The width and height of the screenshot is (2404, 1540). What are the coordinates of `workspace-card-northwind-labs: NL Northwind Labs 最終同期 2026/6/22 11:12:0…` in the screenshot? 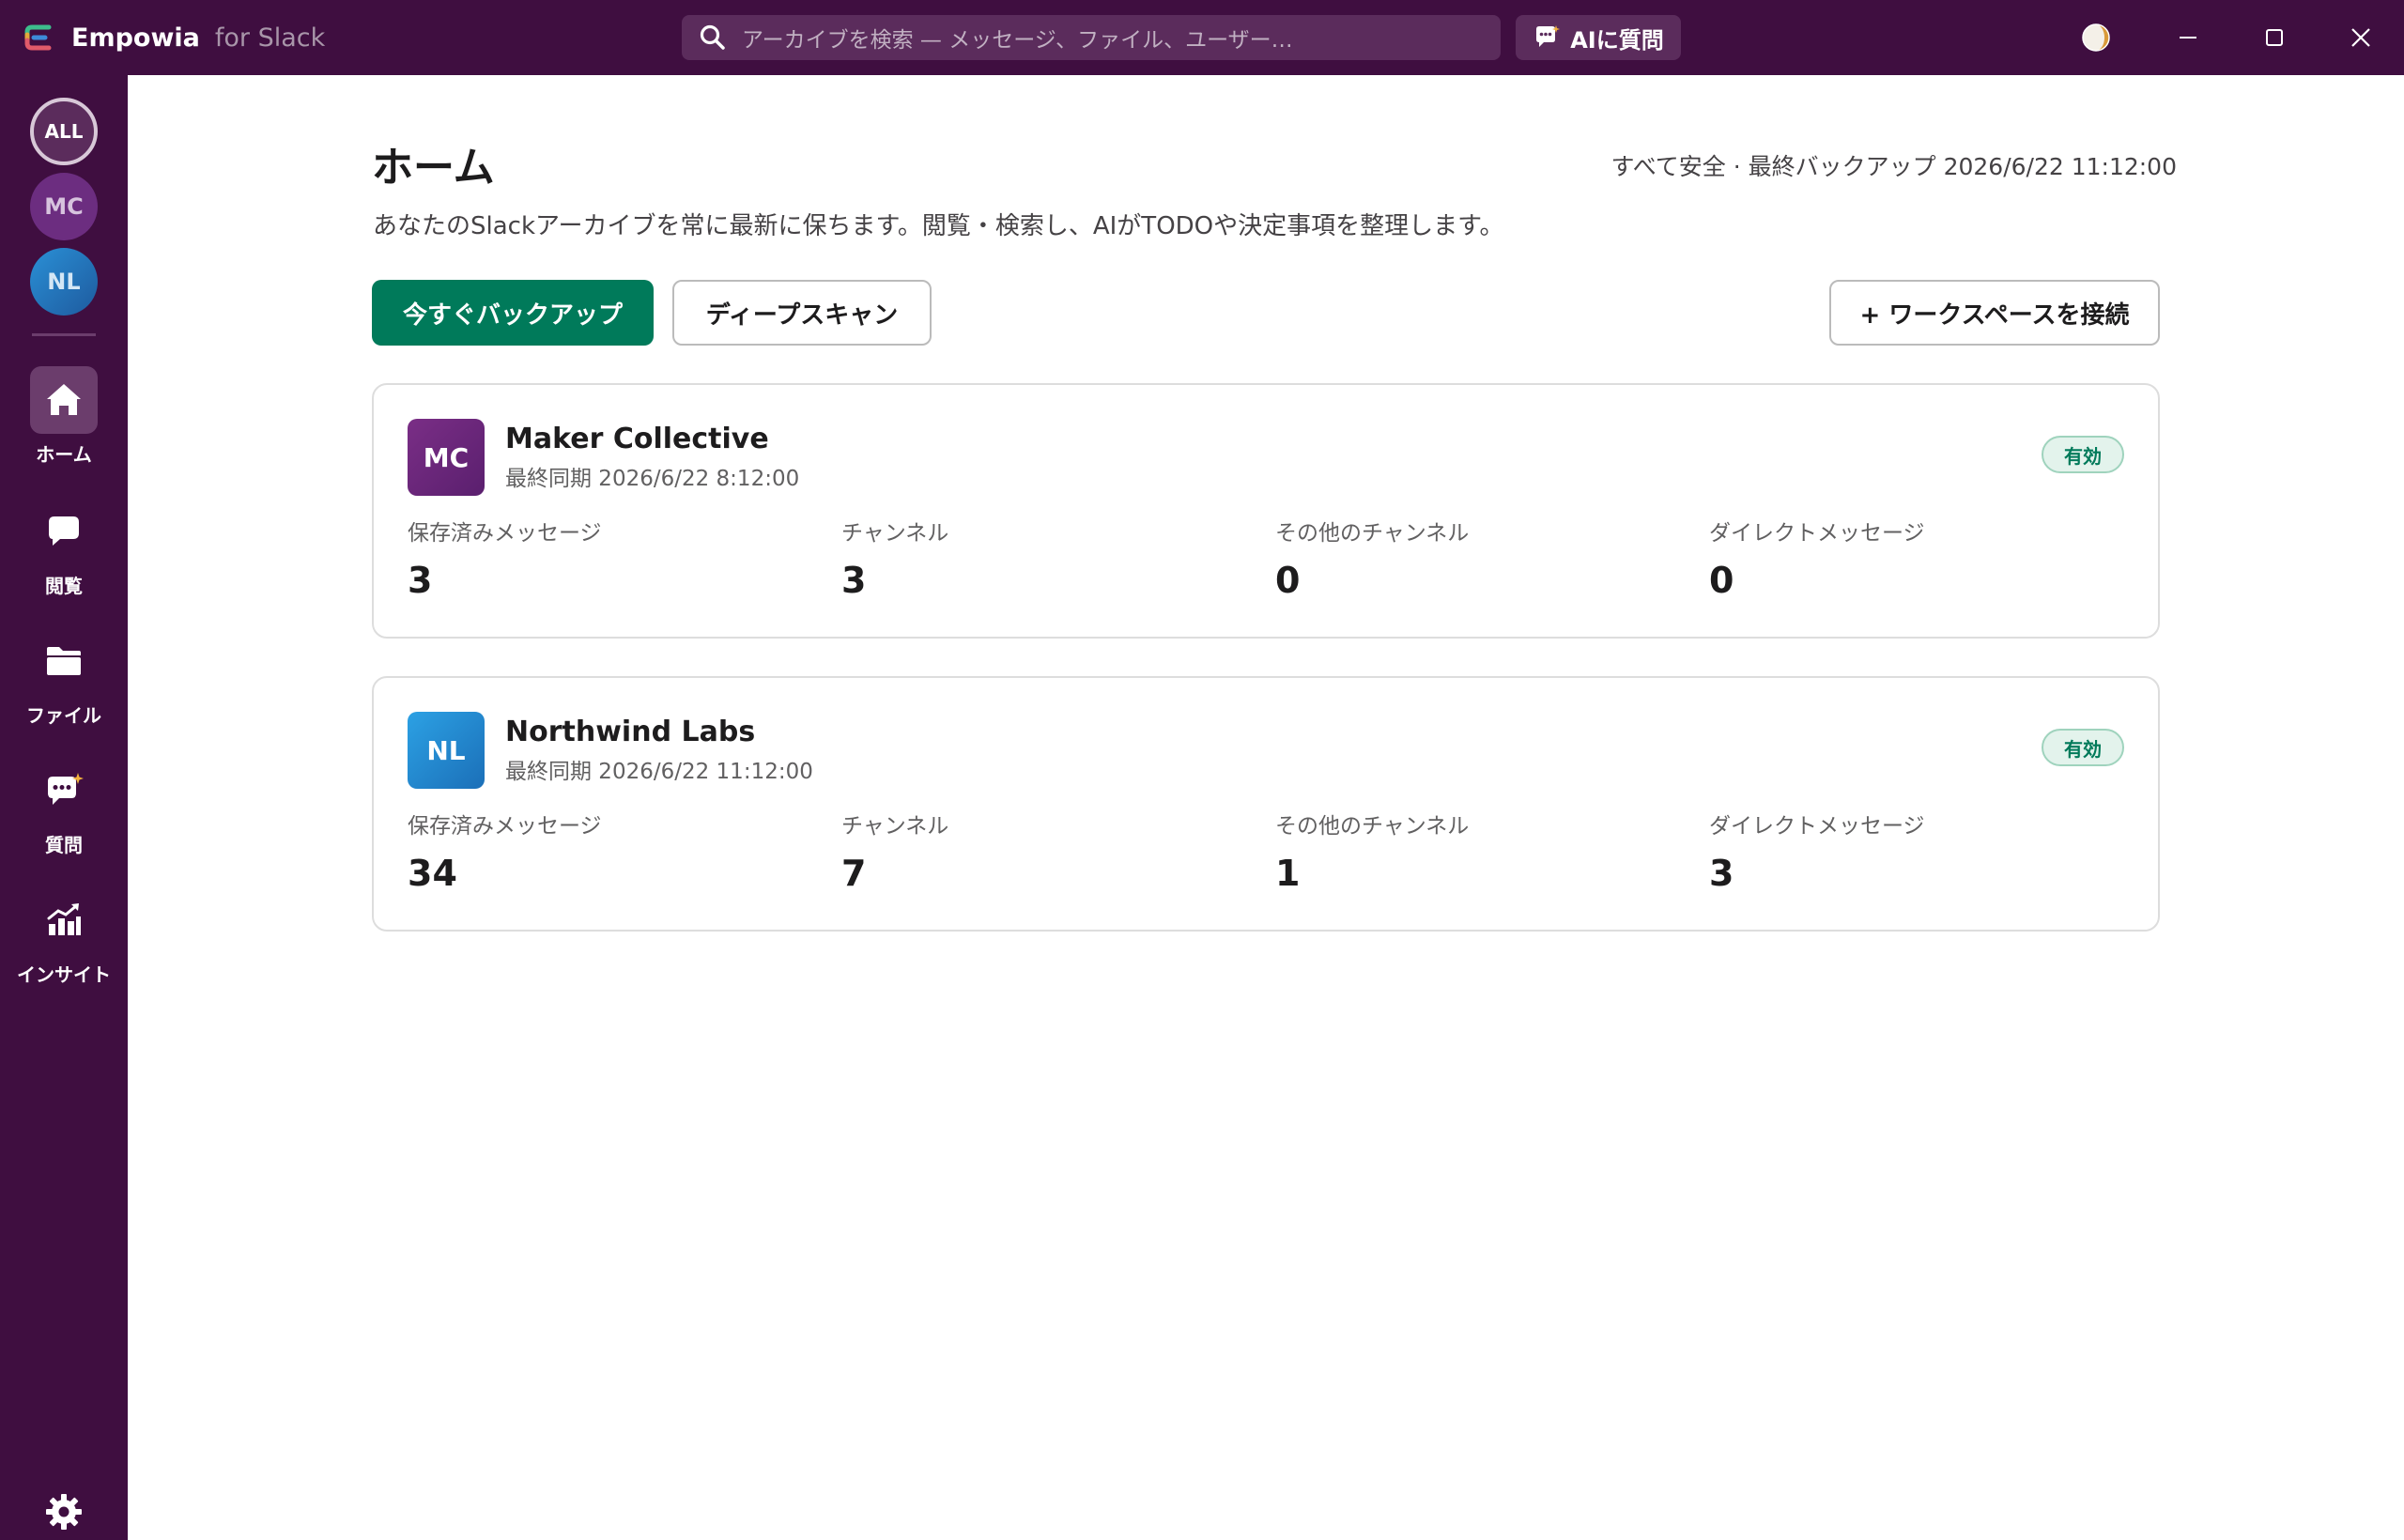 It's located at (1266, 804).